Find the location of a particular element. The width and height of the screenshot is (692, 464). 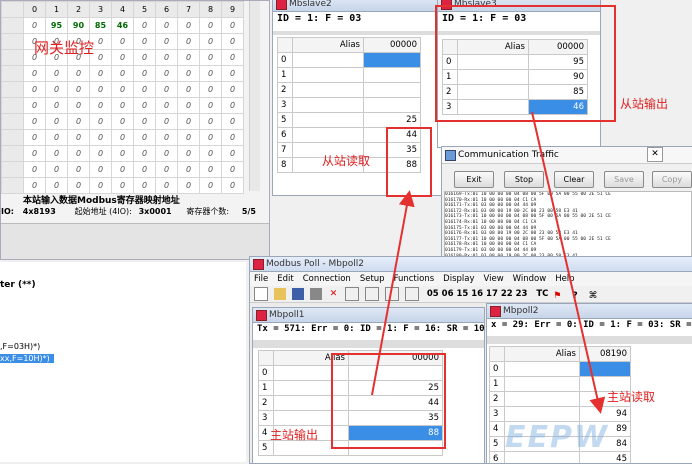

exit-button: Exit is located at coordinates (474, 179).